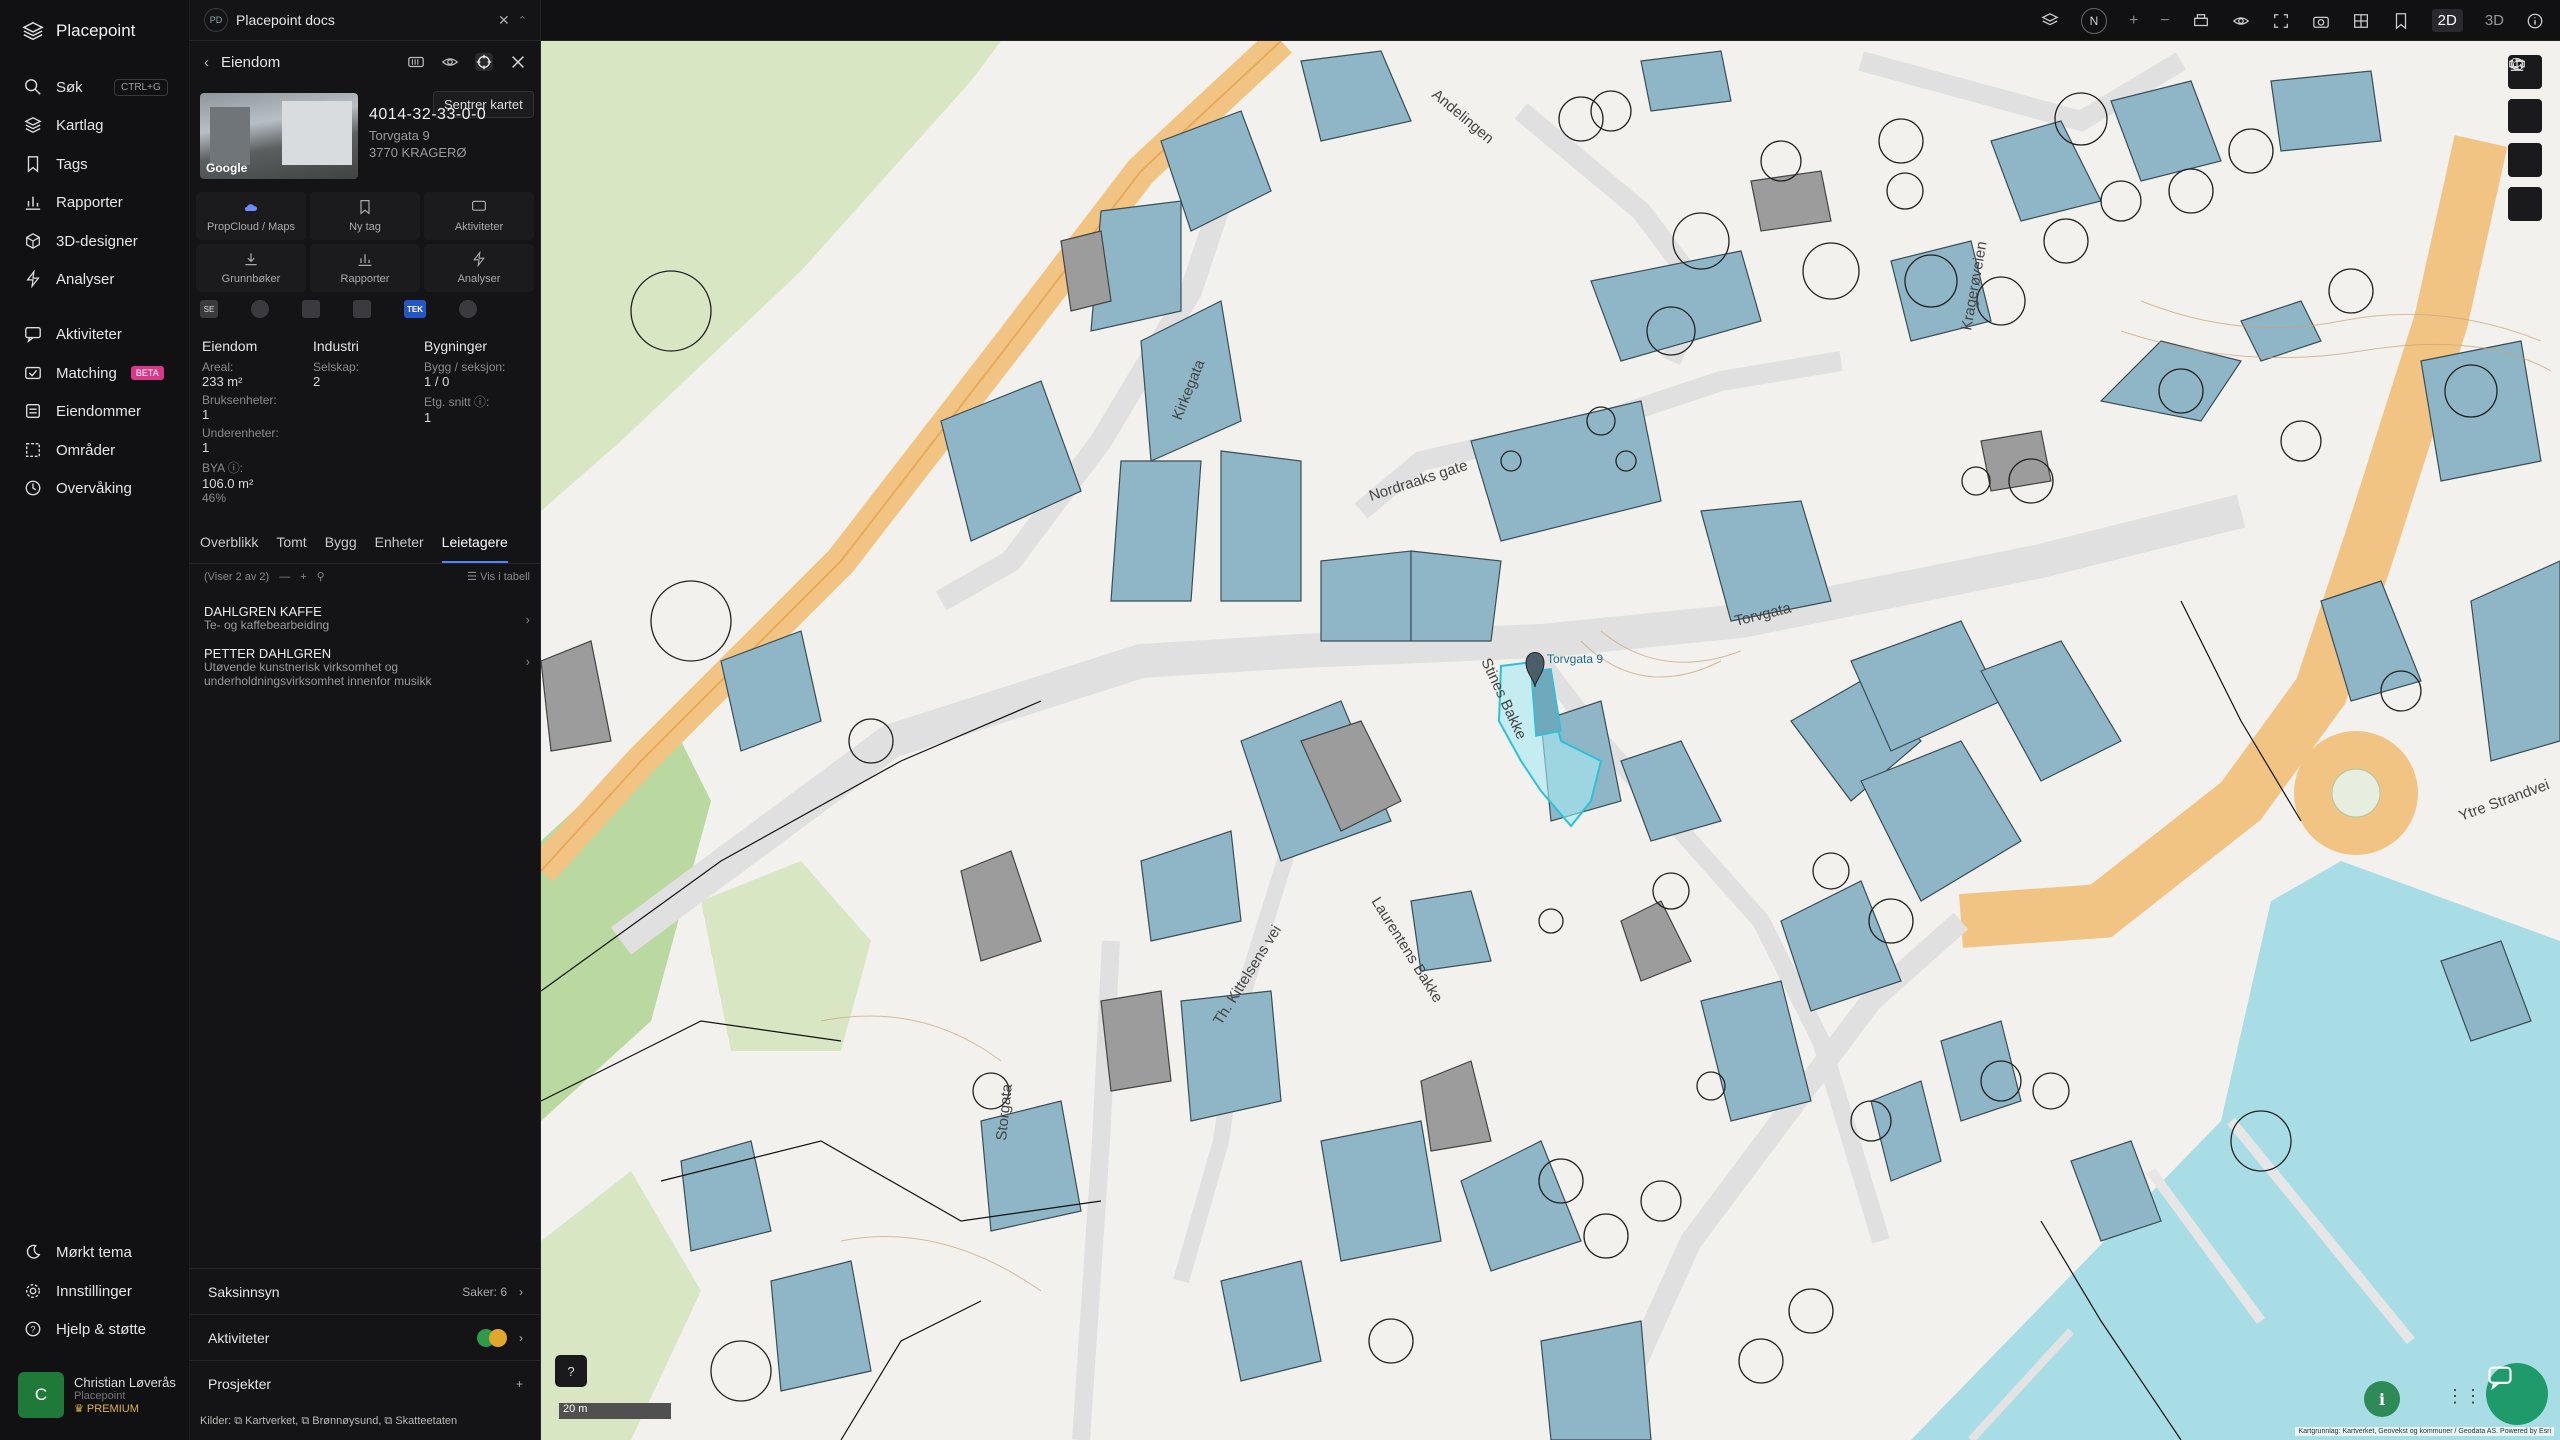  What do you see at coordinates (284, 577) in the screenshot?
I see `minus-icon: —` at bounding box center [284, 577].